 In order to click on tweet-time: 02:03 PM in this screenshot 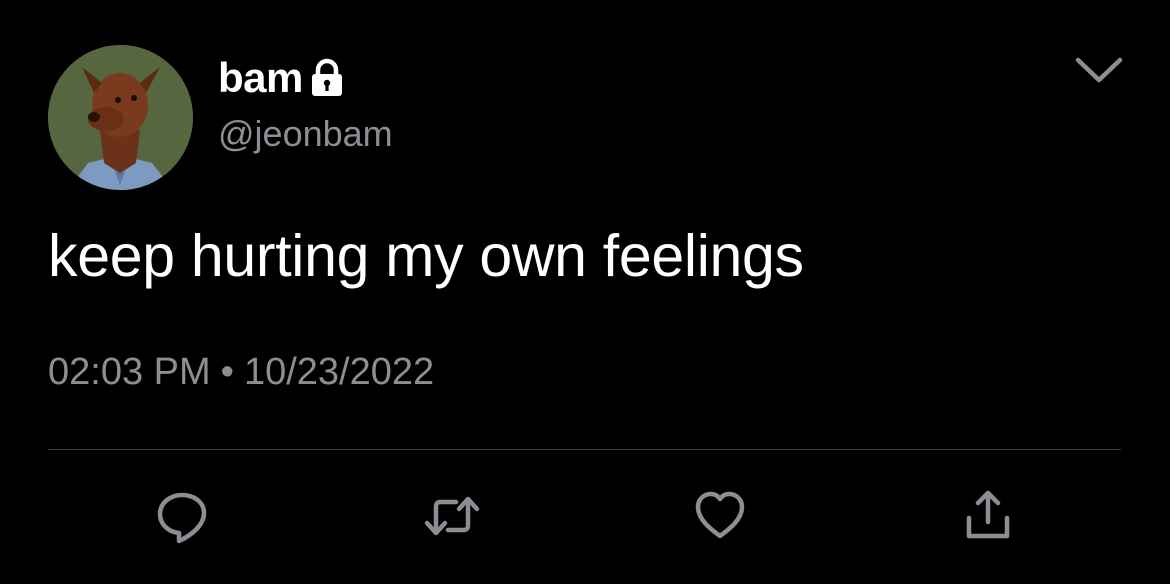, I will do `click(129, 372)`.